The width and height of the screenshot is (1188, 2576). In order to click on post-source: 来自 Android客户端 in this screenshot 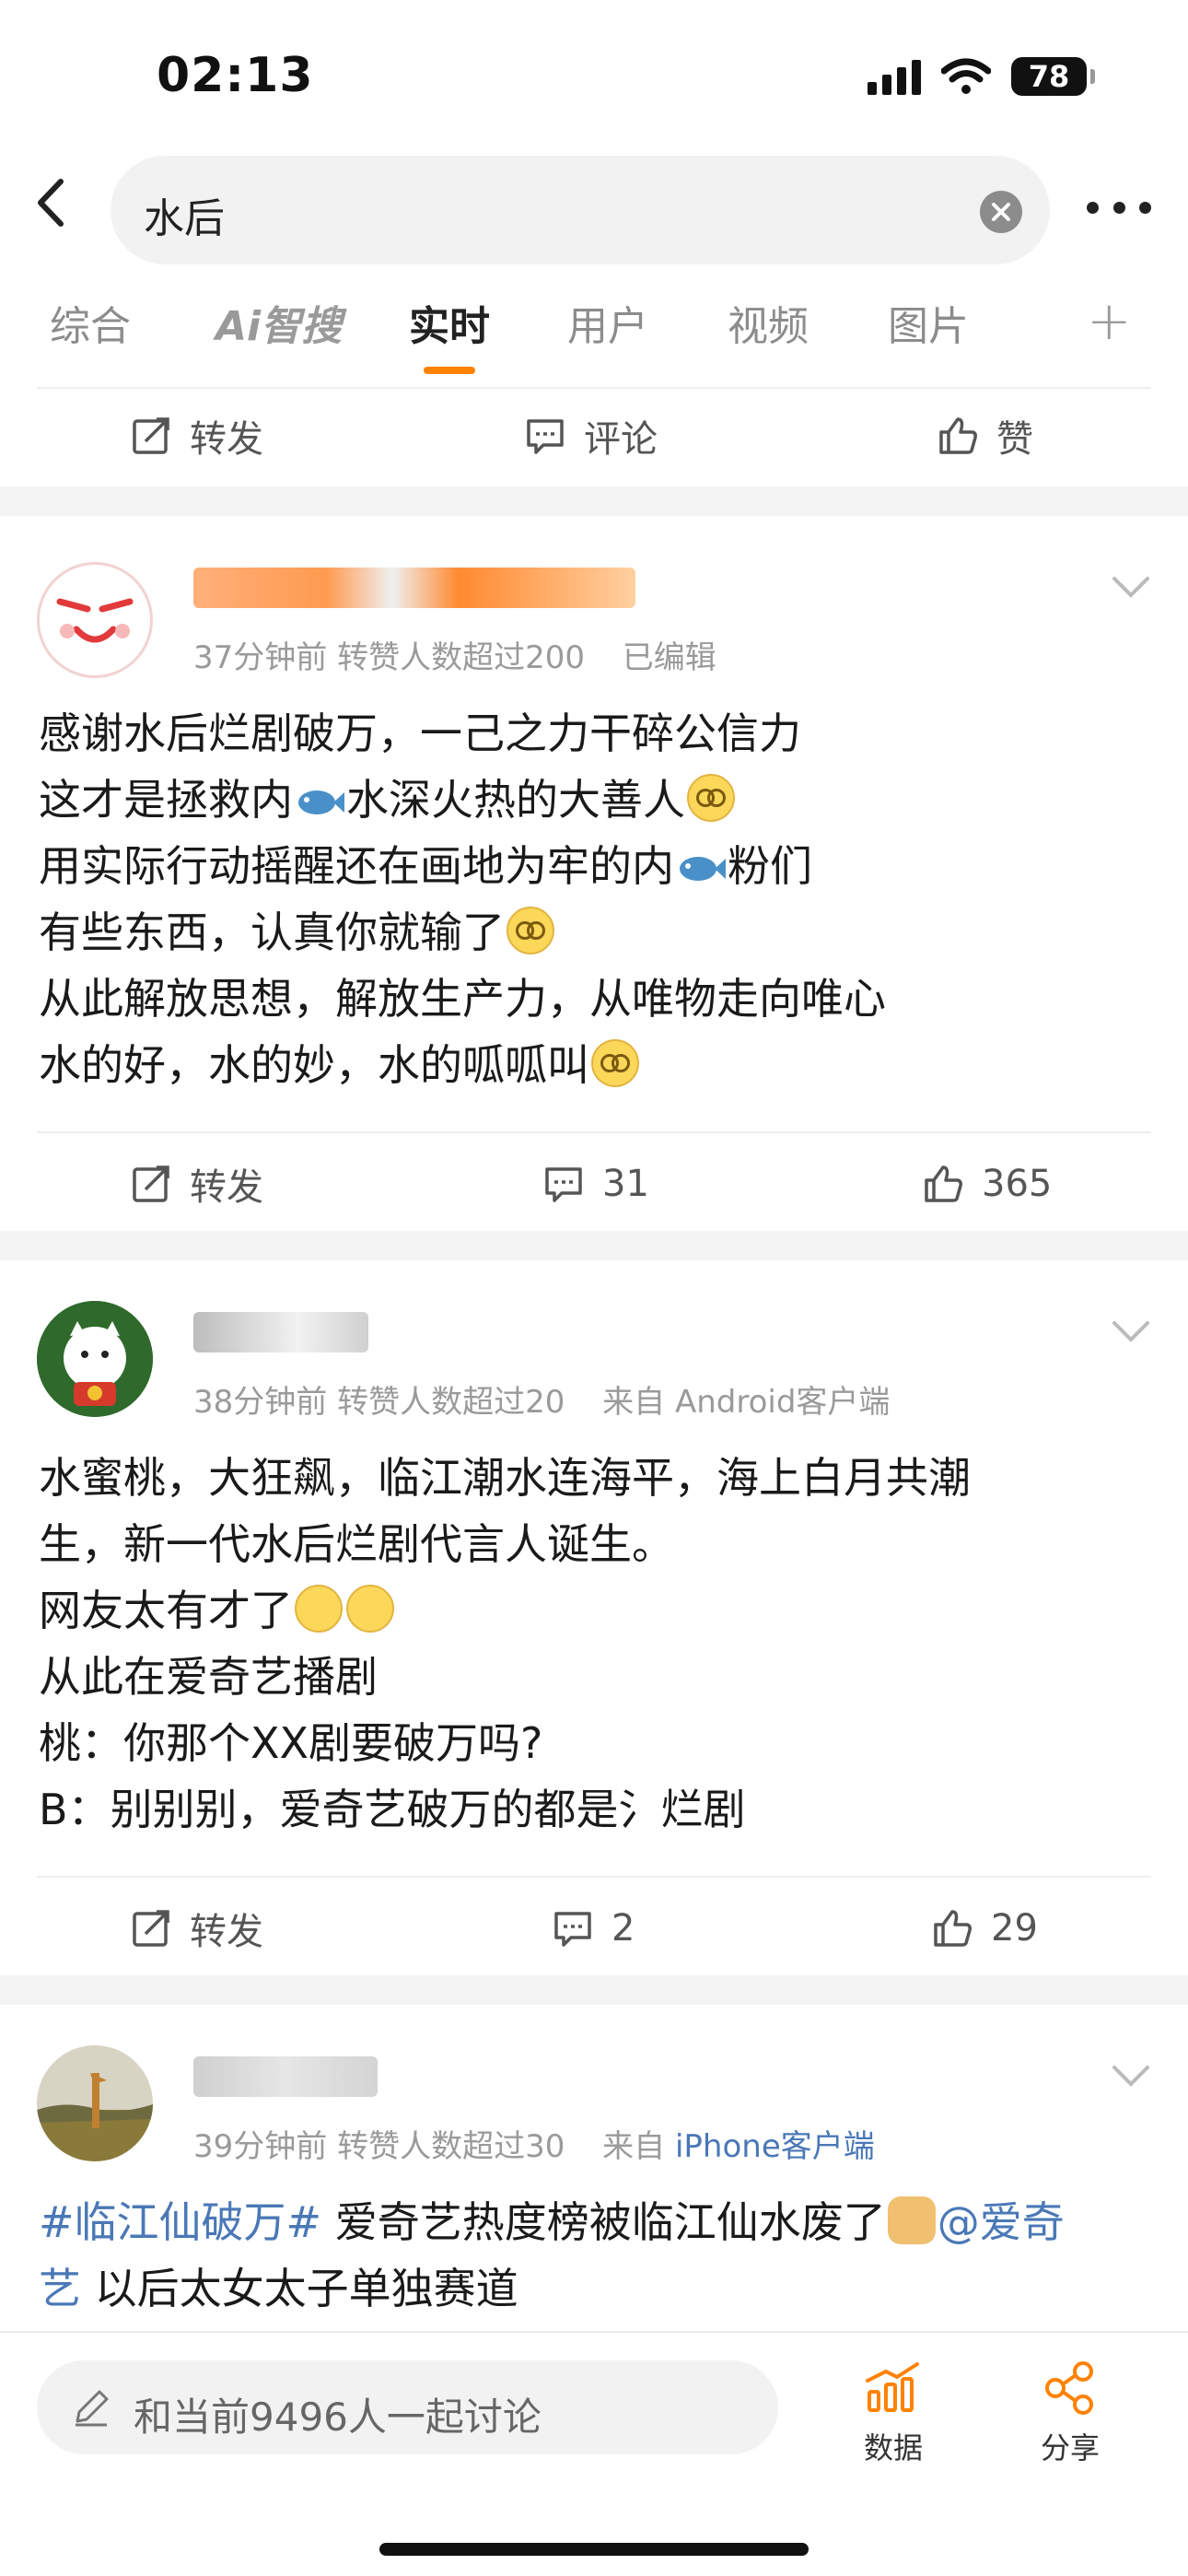, I will do `click(746, 1403)`.